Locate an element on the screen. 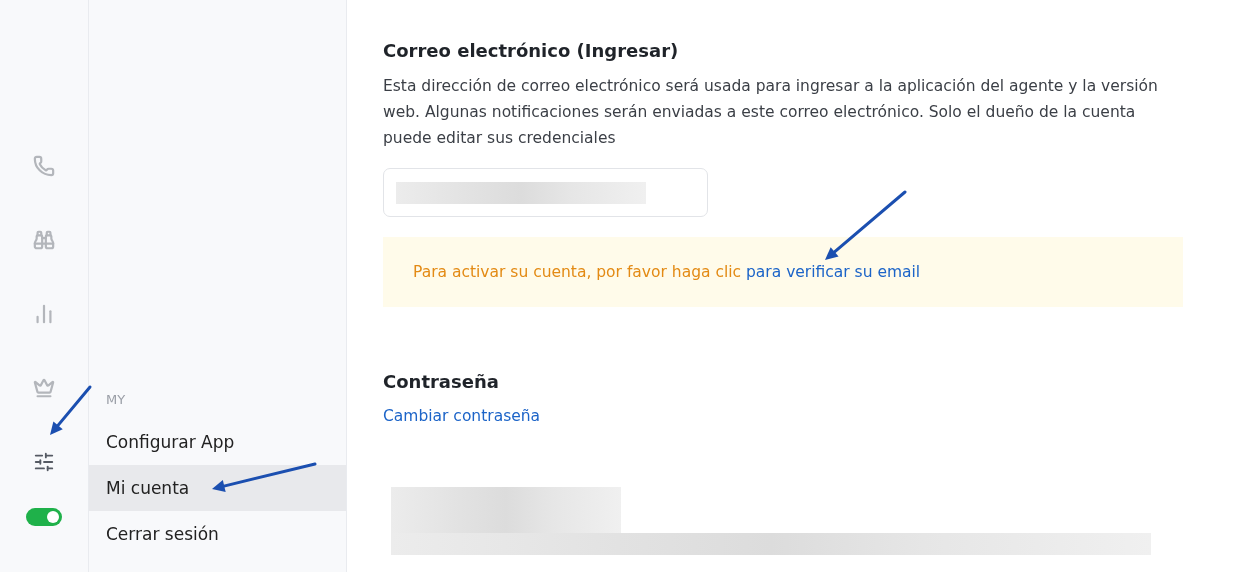 Image resolution: width=1241 pixels, height=572 pixels. menu-item: Mi cuenta is located at coordinates (217, 488).